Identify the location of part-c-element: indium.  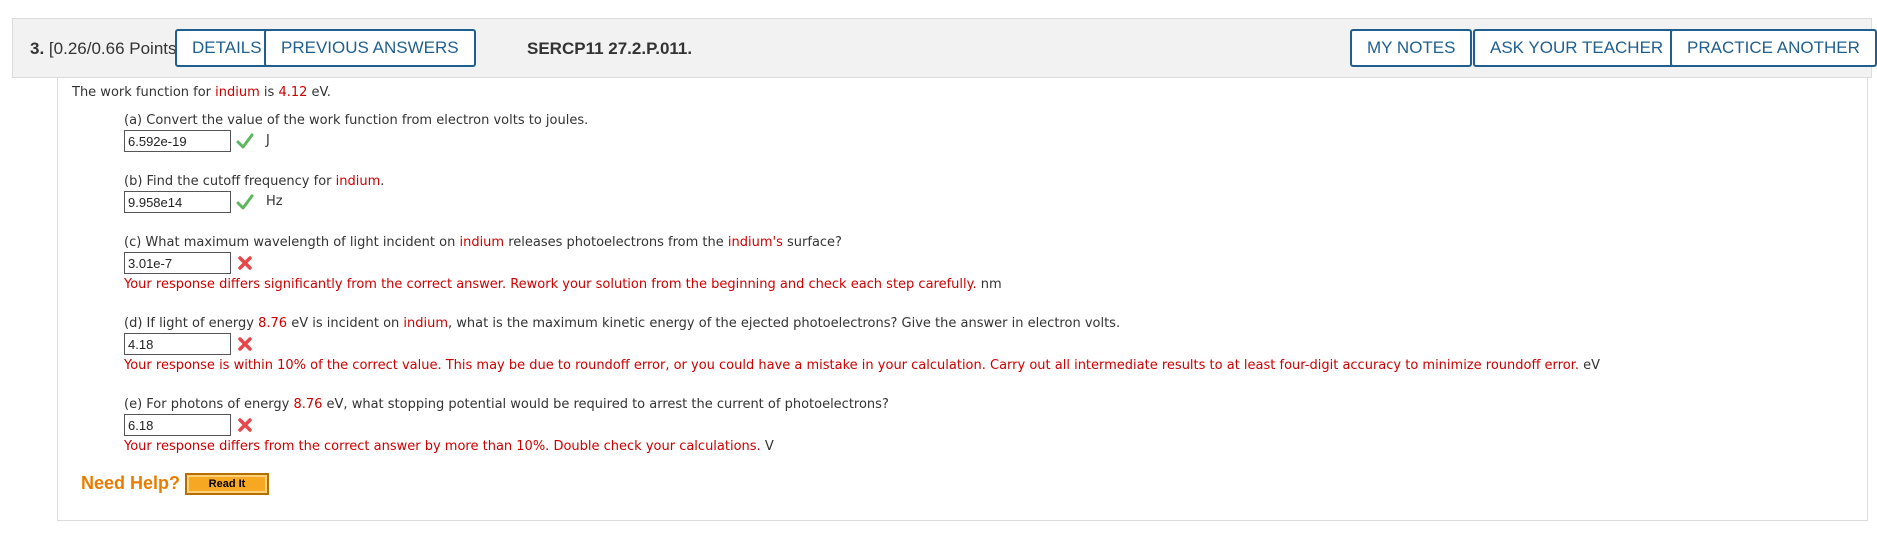
(482, 242).